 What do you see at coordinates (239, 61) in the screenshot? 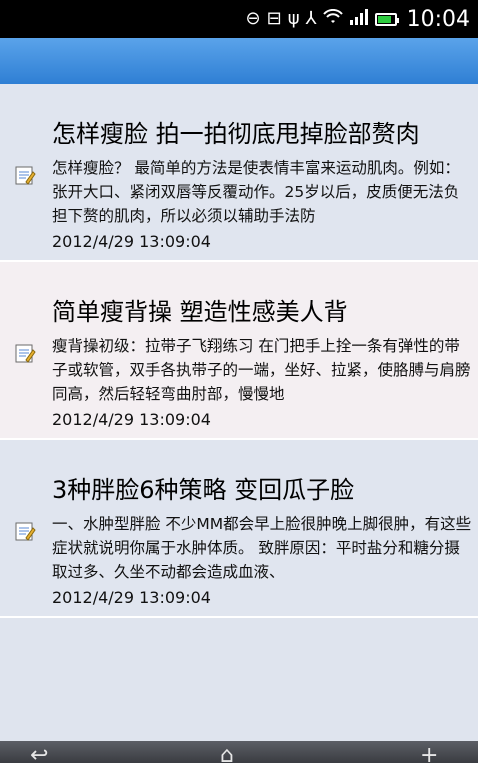
I see `title-bar` at bounding box center [239, 61].